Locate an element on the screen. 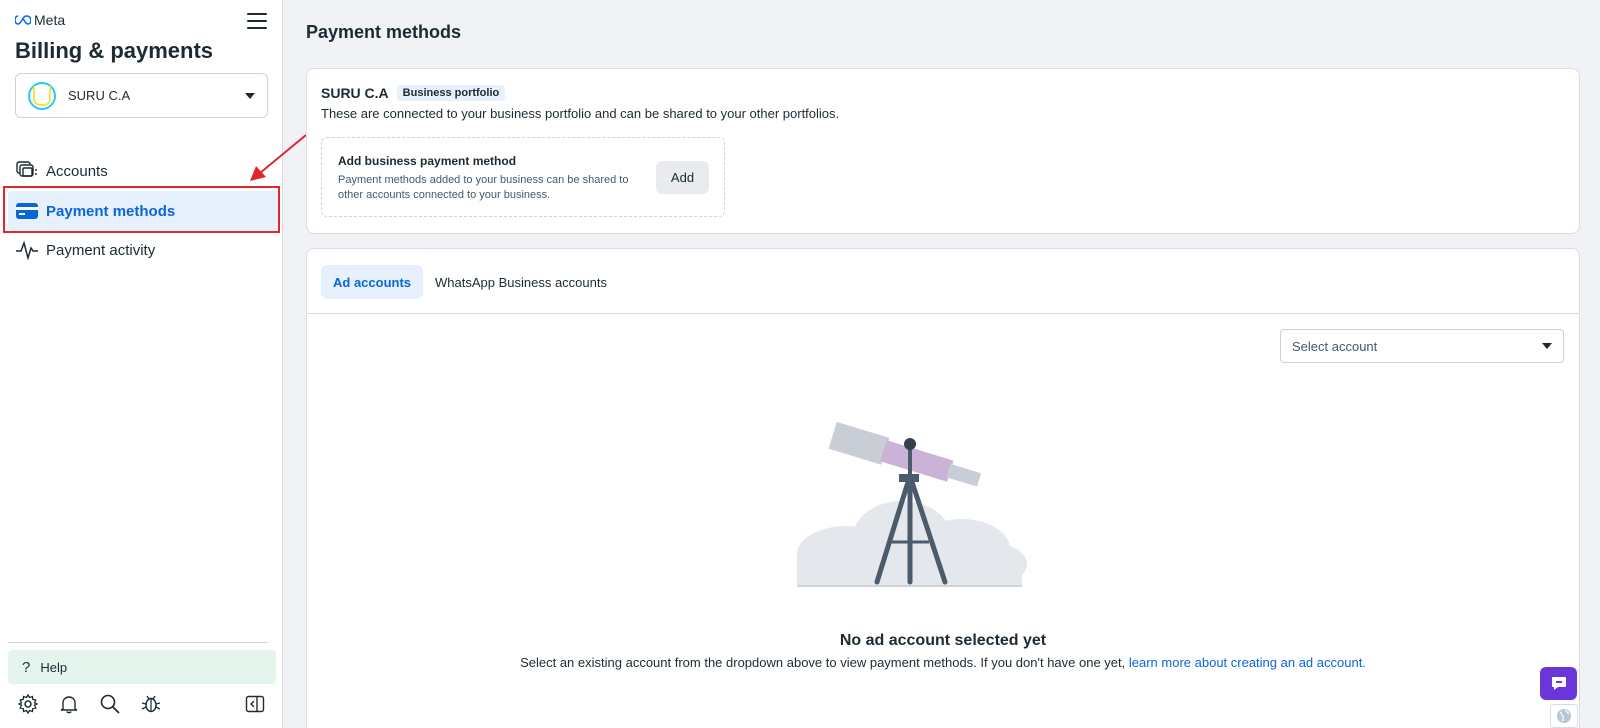 This screenshot has height=728, width=1600. menu-toggle-icon is located at coordinates (257, 22).